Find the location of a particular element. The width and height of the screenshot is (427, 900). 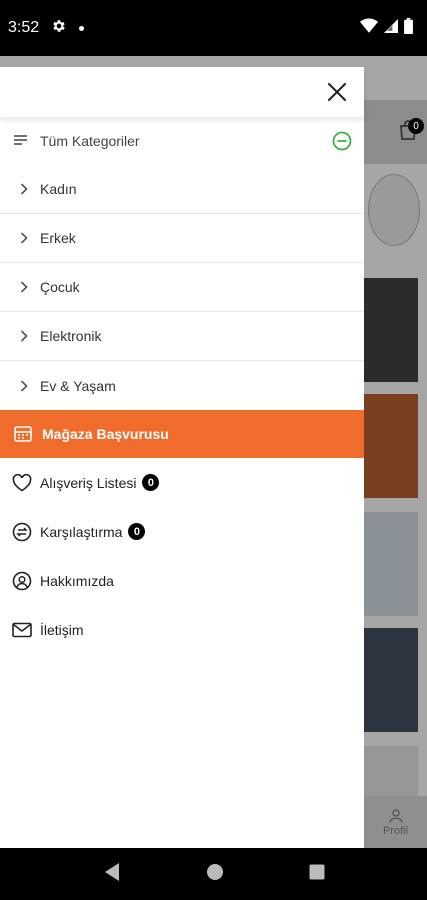

wifi-icon is located at coordinates (369, 28).